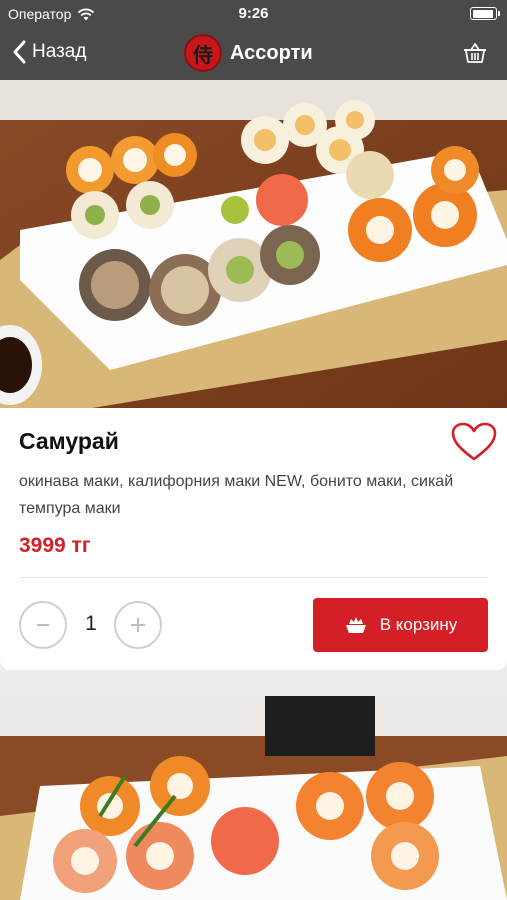 This screenshot has height=900, width=507. I want to click on back-label: Назад, so click(59, 51).